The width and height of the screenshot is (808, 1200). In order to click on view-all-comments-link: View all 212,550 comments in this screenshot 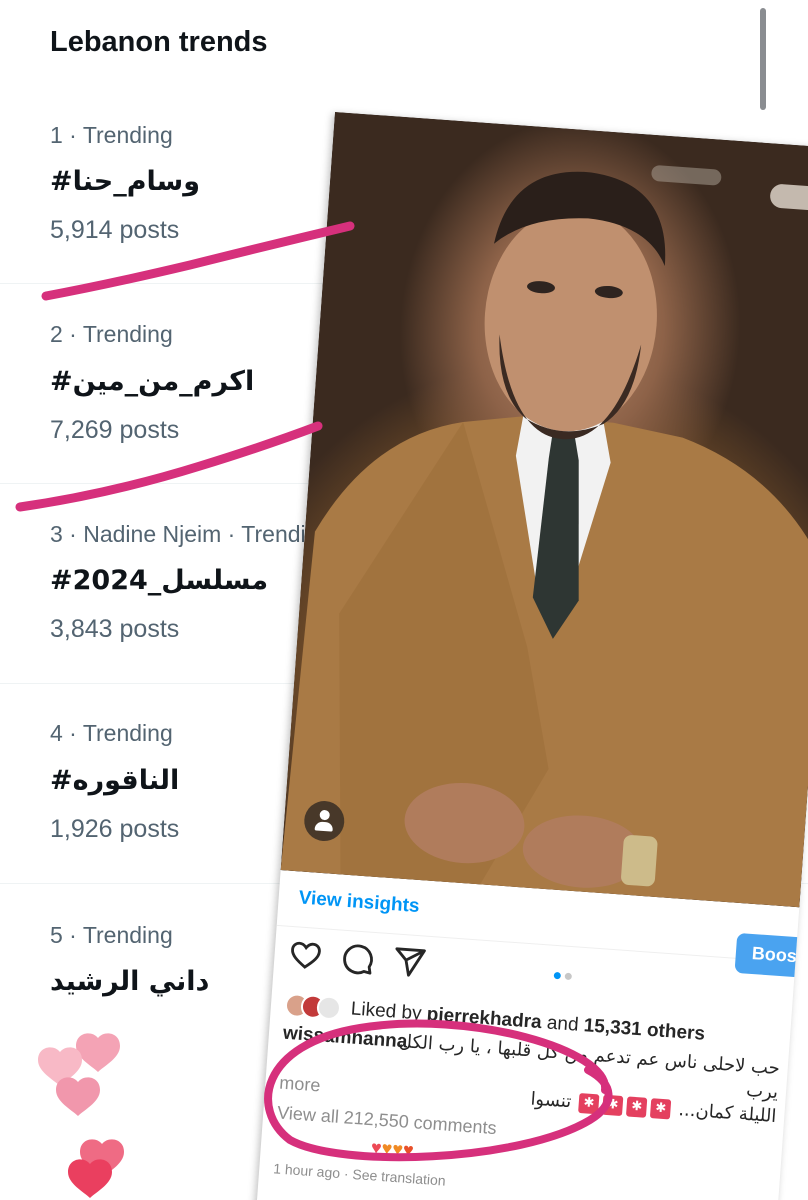, I will do `click(387, 1120)`.